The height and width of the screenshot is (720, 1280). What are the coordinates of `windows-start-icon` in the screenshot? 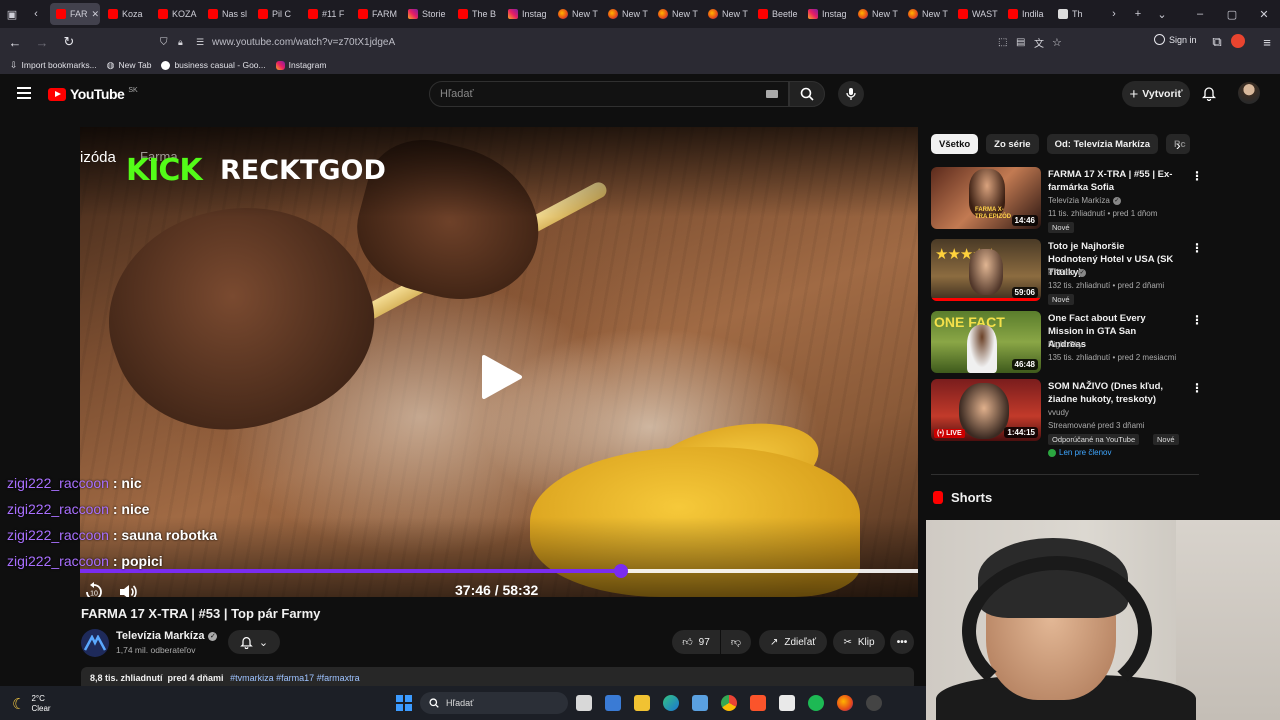 It's located at (404, 703).